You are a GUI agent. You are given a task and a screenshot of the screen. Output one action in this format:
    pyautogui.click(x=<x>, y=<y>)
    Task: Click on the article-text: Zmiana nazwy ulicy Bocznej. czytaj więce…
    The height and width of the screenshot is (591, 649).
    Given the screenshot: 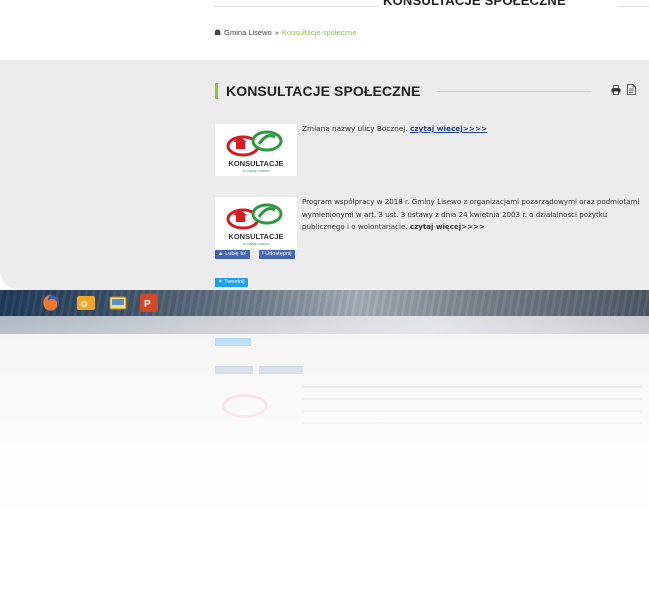 What is the action you would take?
    pyautogui.click(x=394, y=128)
    